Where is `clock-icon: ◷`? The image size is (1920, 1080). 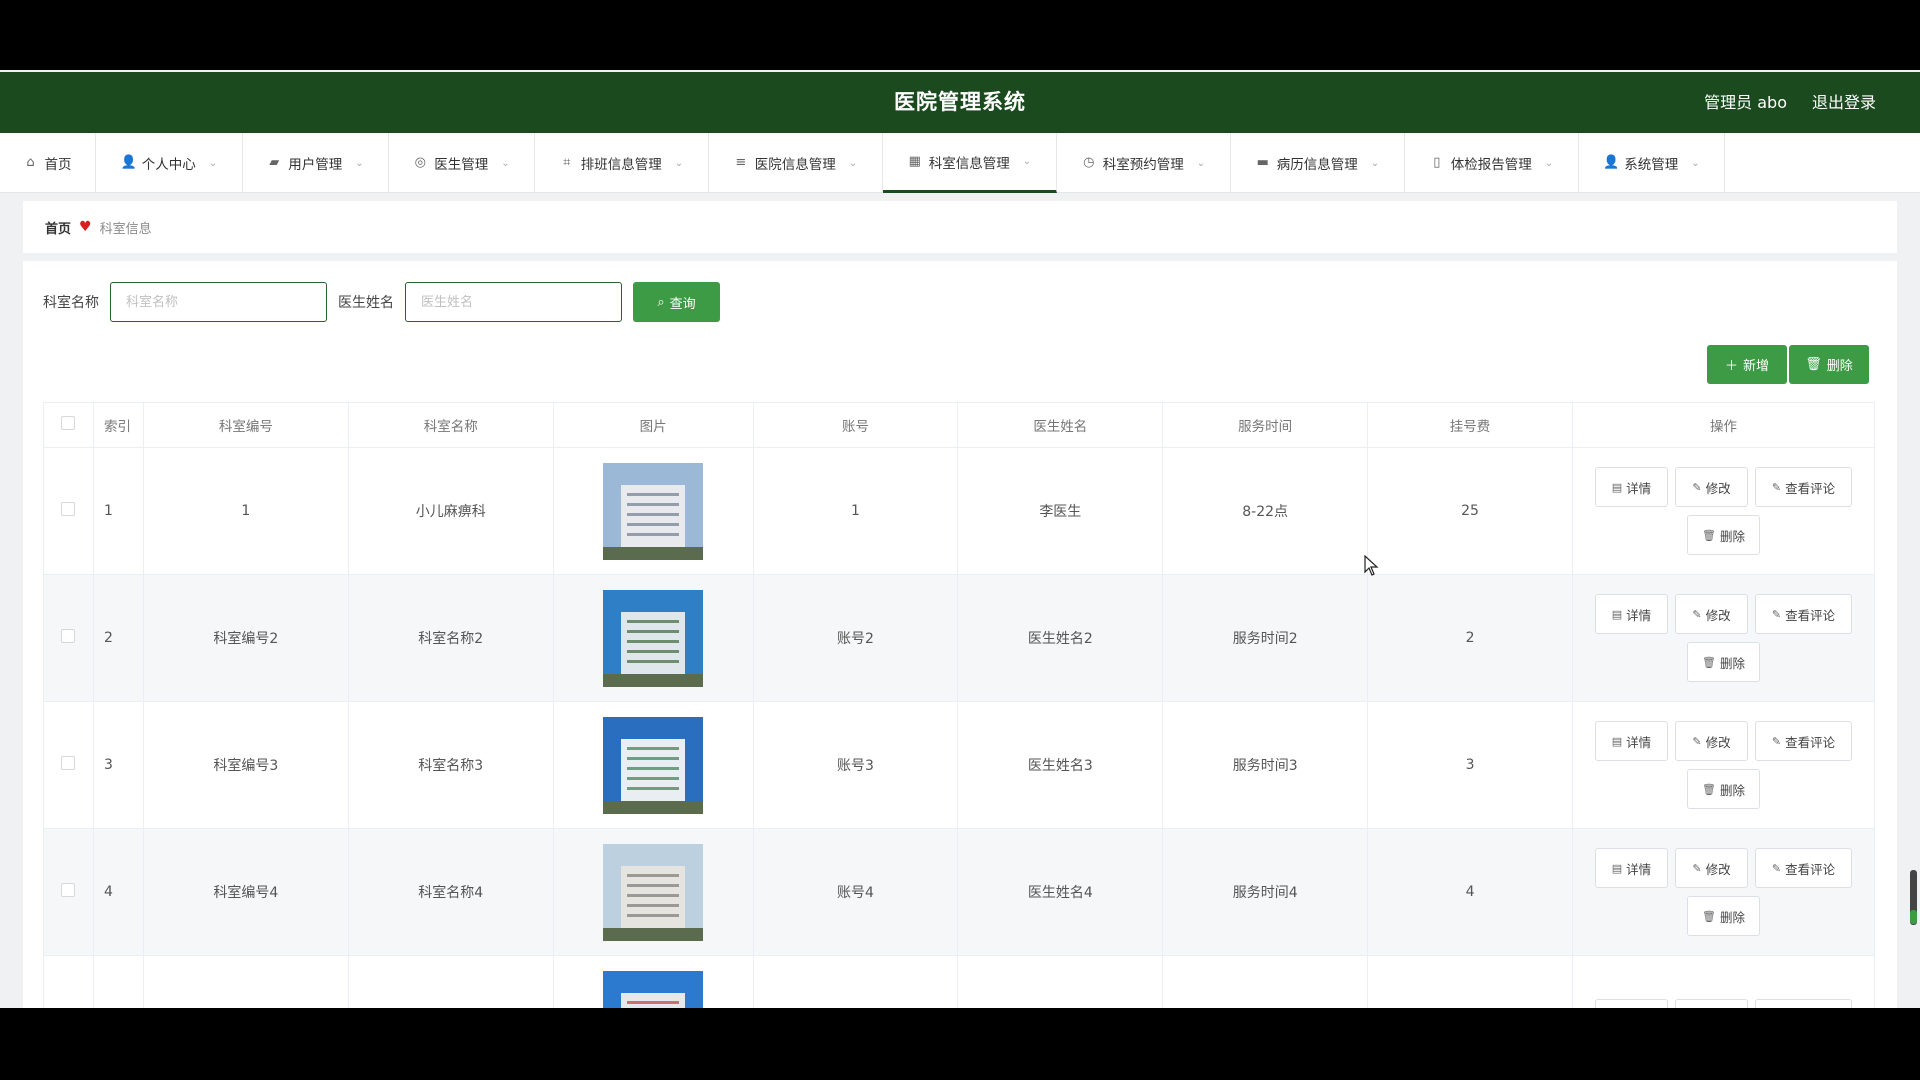
clock-icon: ◷ is located at coordinates (1089, 162).